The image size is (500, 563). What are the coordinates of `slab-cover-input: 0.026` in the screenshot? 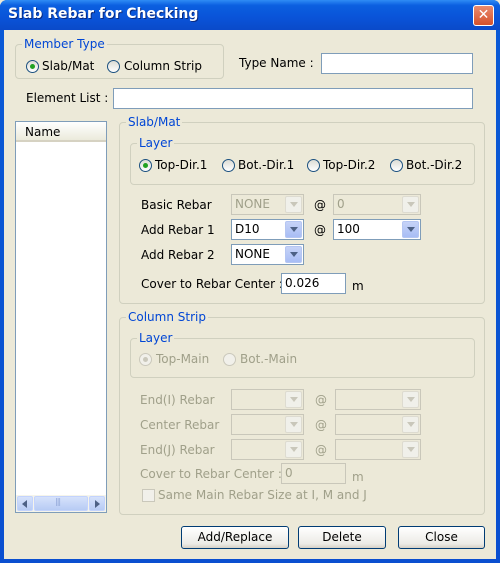 It's located at (313, 283).